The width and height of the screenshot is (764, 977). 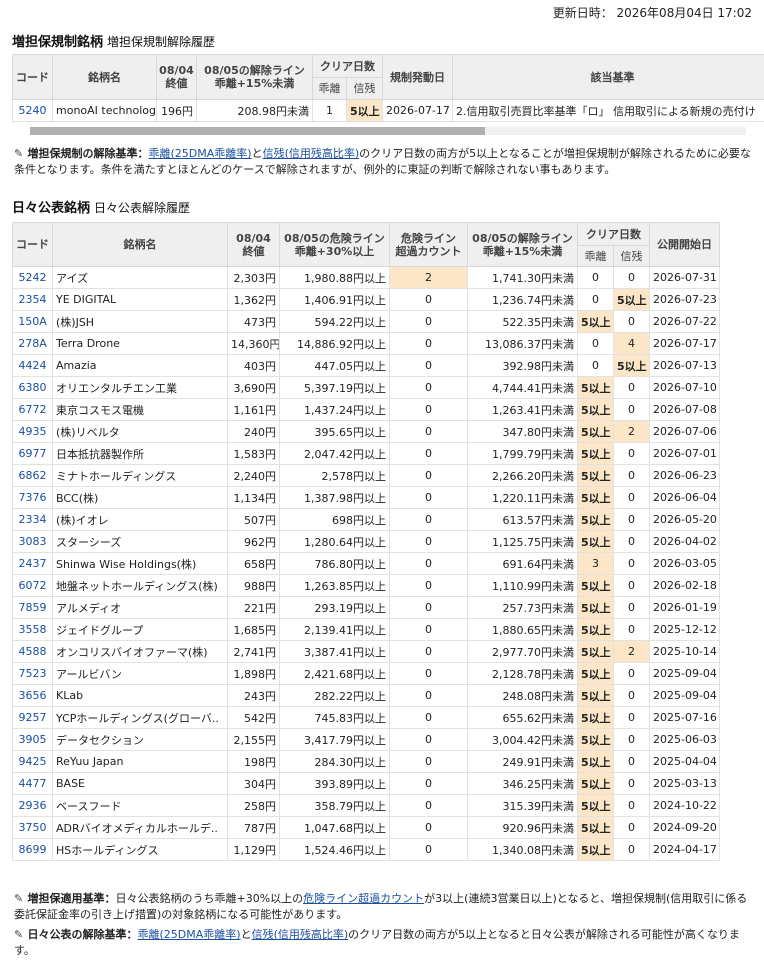 What do you see at coordinates (32, 673) in the screenshot?
I see `stock-code-link: 7523` at bounding box center [32, 673].